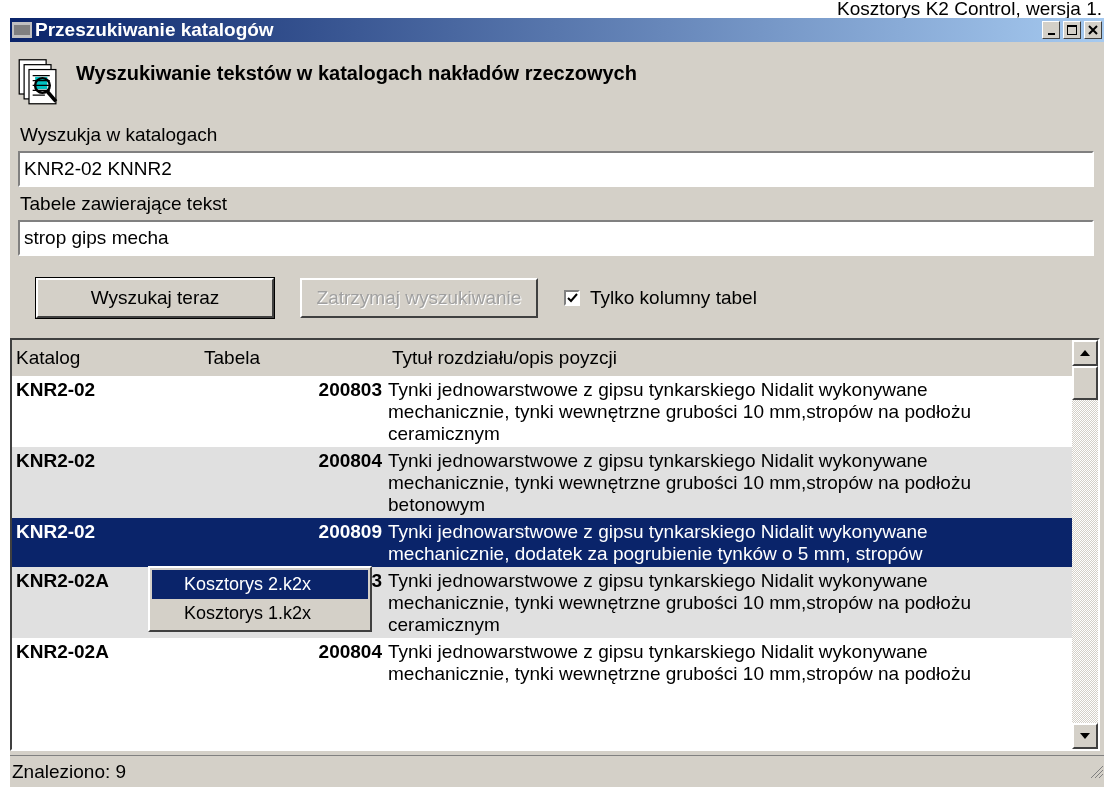 The image size is (1104, 787). Describe the element at coordinates (1051, 34) in the screenshot. I see `minimize-icon` at that location.